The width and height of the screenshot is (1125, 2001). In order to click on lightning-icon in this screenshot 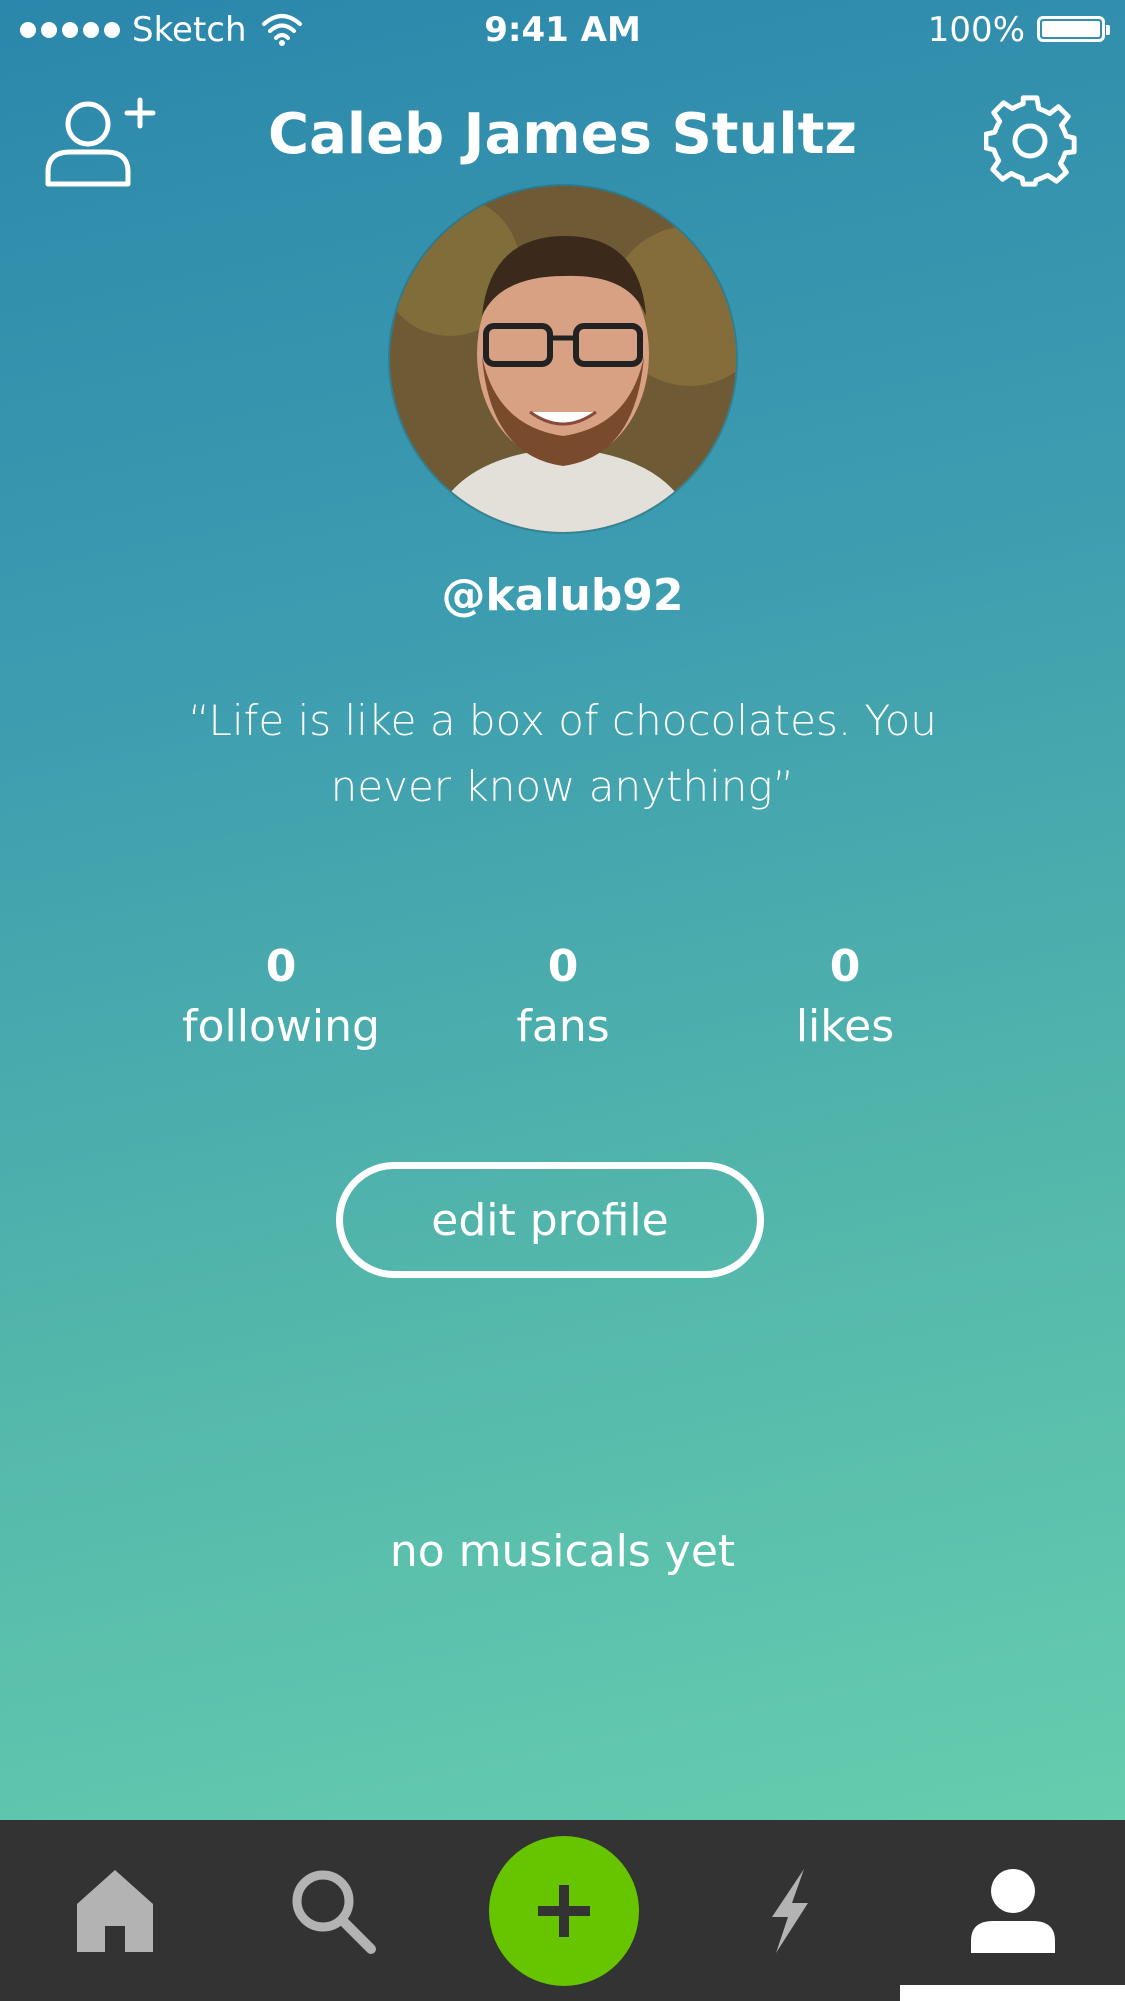, I will do `click(790, 1910)`.